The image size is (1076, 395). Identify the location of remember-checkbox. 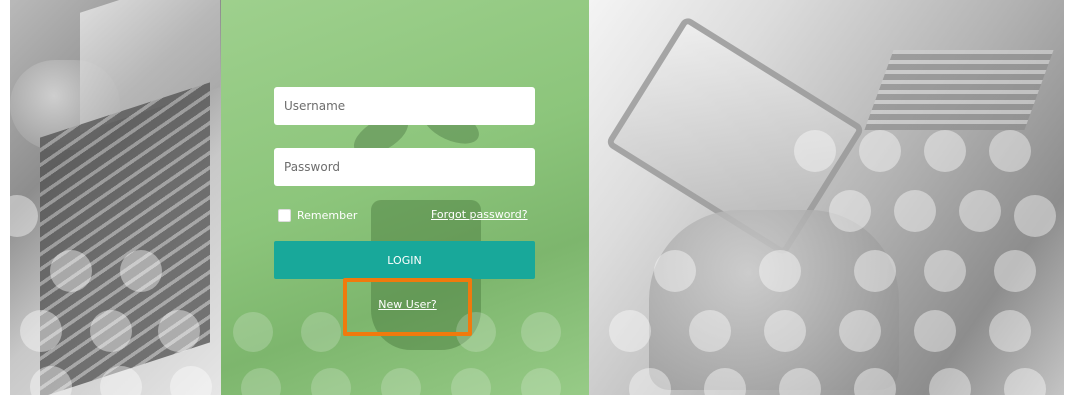
(284, 215).